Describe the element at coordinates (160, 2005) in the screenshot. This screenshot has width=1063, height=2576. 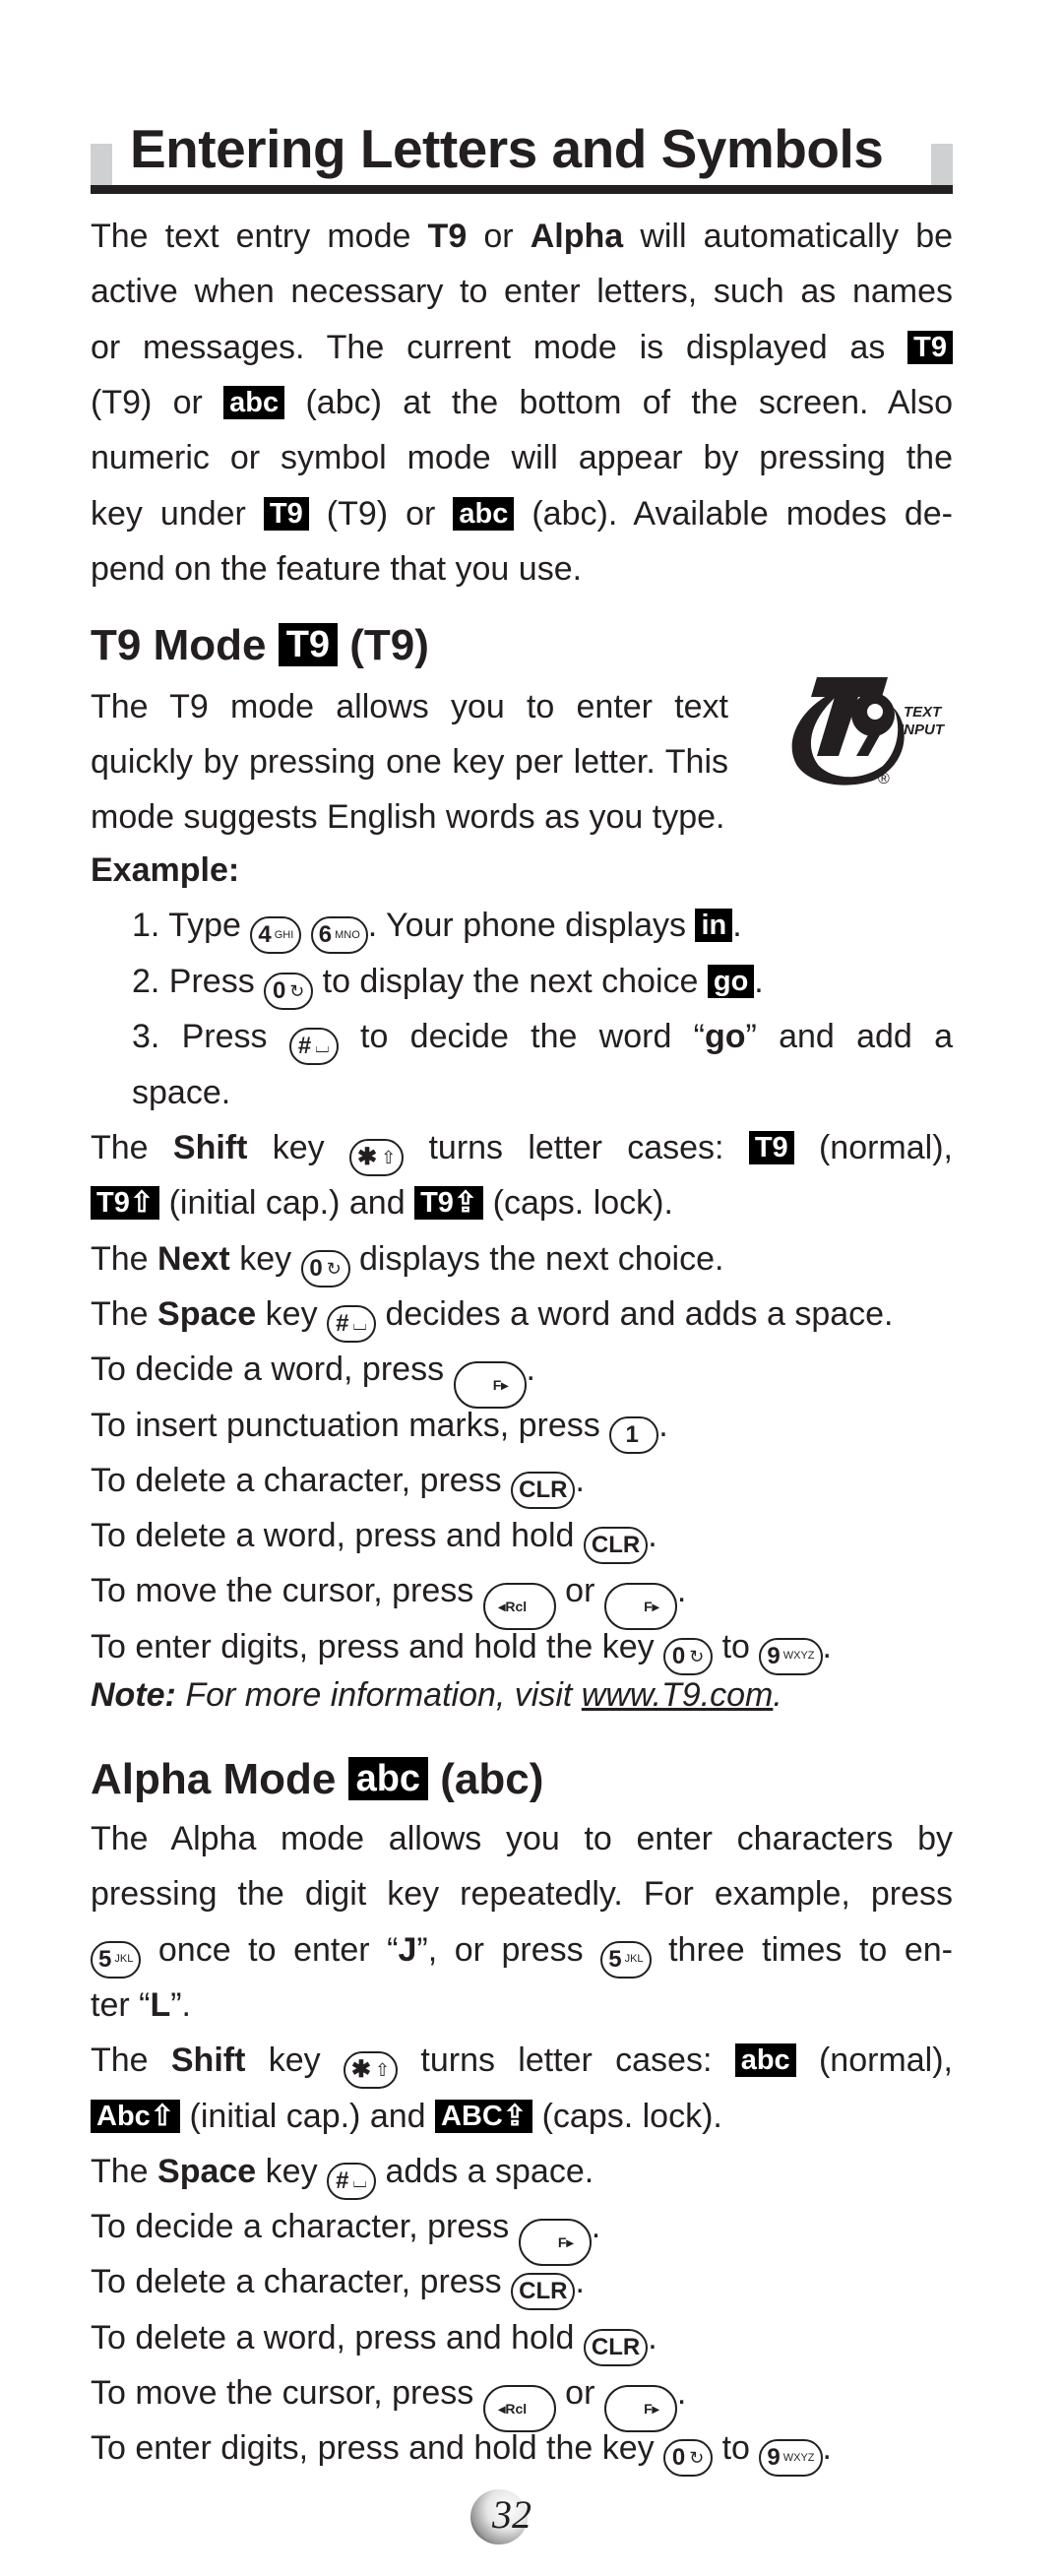
I see `bold-term: L` at that location.